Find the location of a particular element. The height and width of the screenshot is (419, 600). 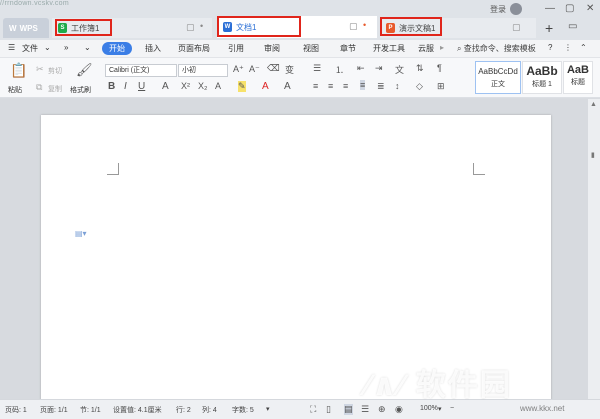

menu-start: 开始 is located at coordinates (117, 48).